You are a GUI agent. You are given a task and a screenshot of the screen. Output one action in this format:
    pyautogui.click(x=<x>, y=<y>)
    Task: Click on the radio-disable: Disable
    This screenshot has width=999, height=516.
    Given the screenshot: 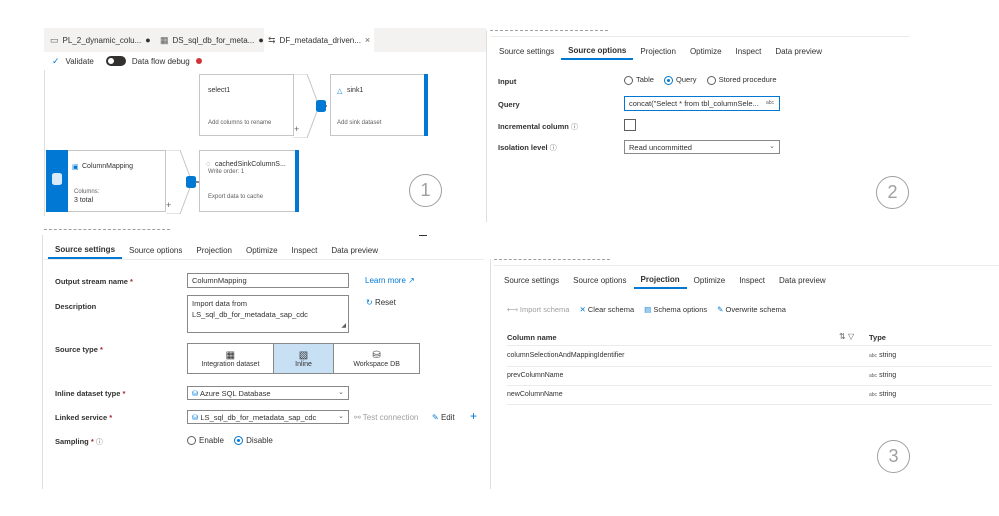 What is the action you would take?
    pyautogui.click(x=253, y=441)
    